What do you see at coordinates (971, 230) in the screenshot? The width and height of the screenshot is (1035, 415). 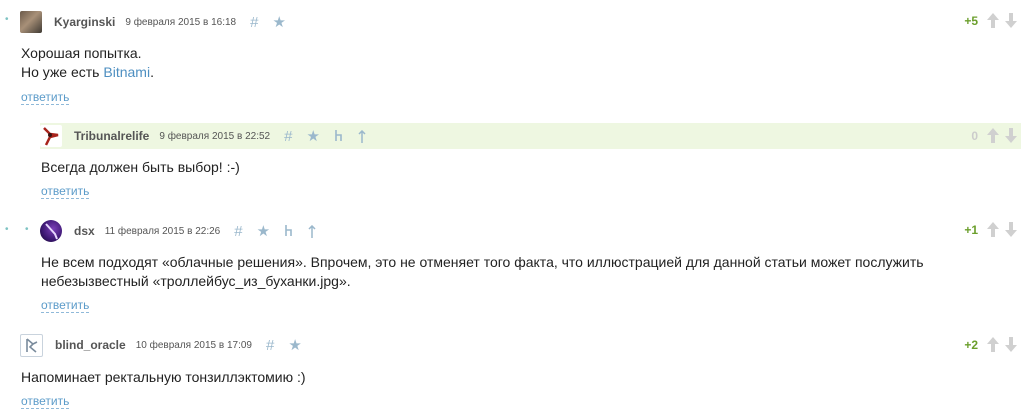 I see `comment-score: +1` at bounding box center [971, 230].